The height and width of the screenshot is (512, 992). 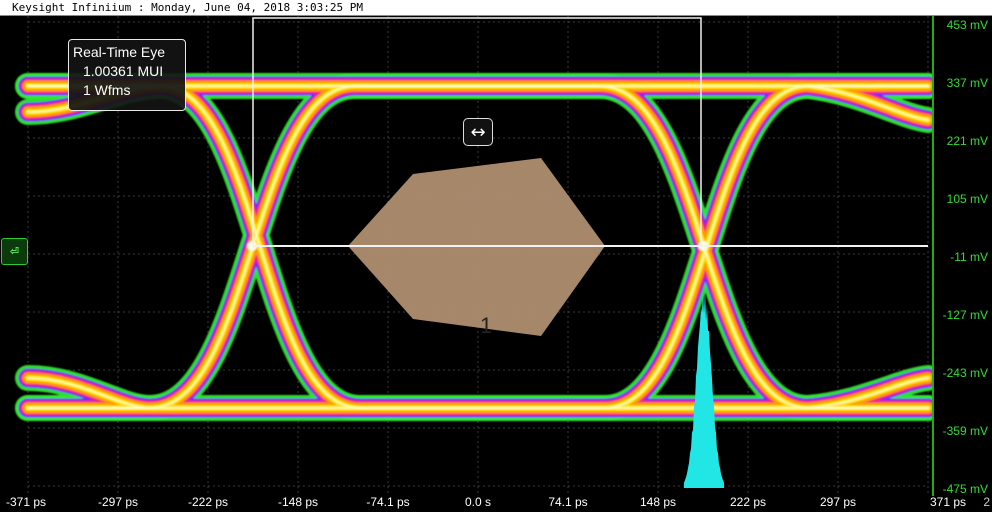 I want to click on x-axis-label: 222 ps, so click(x=748, y=502).